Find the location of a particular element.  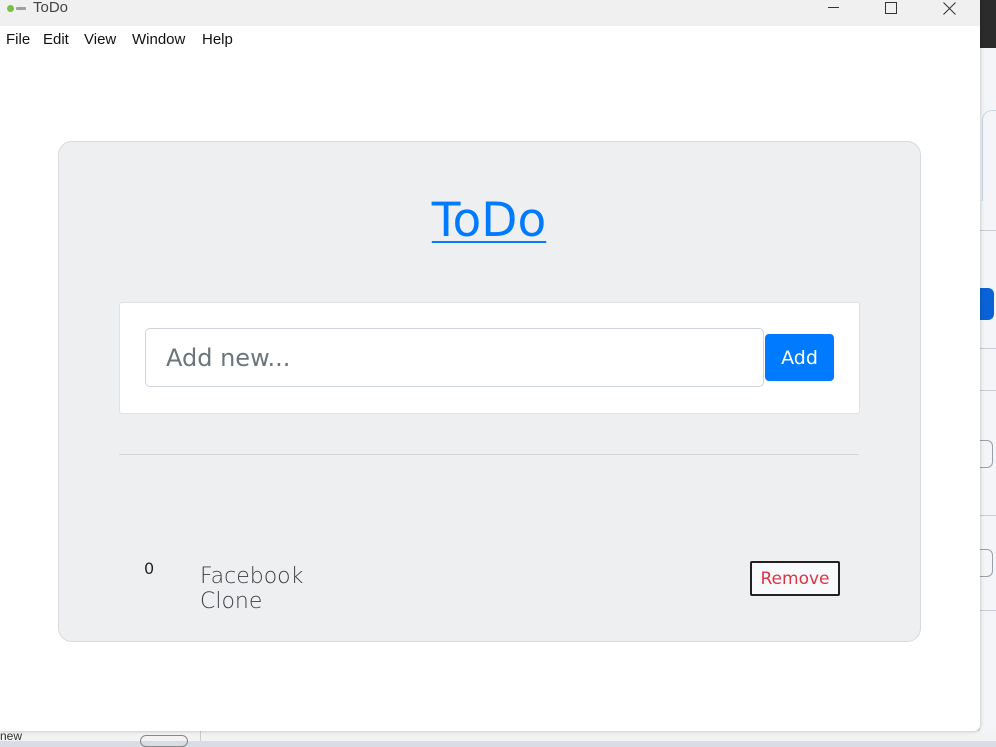

app-logo-icon is located at coordinates (17, 9).